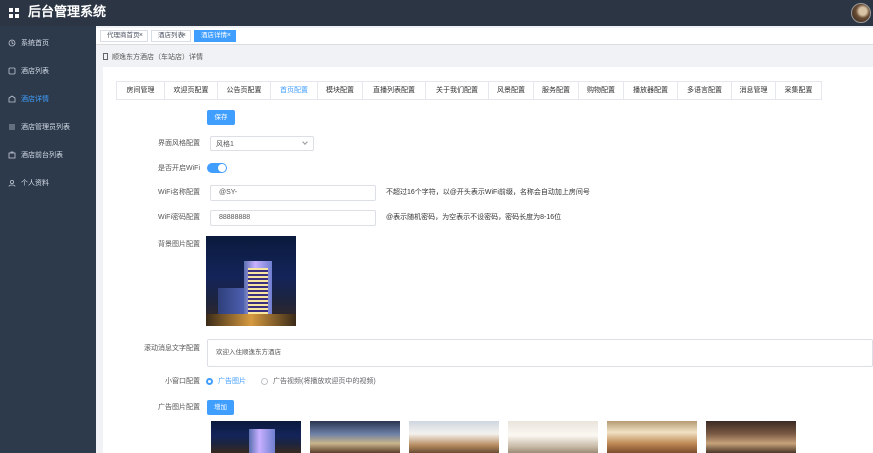 The width and height of the screenshot is (873, 453). Describe the element at coordinates (12, 155) in the screenshot. I see `desk-icon` at that location.